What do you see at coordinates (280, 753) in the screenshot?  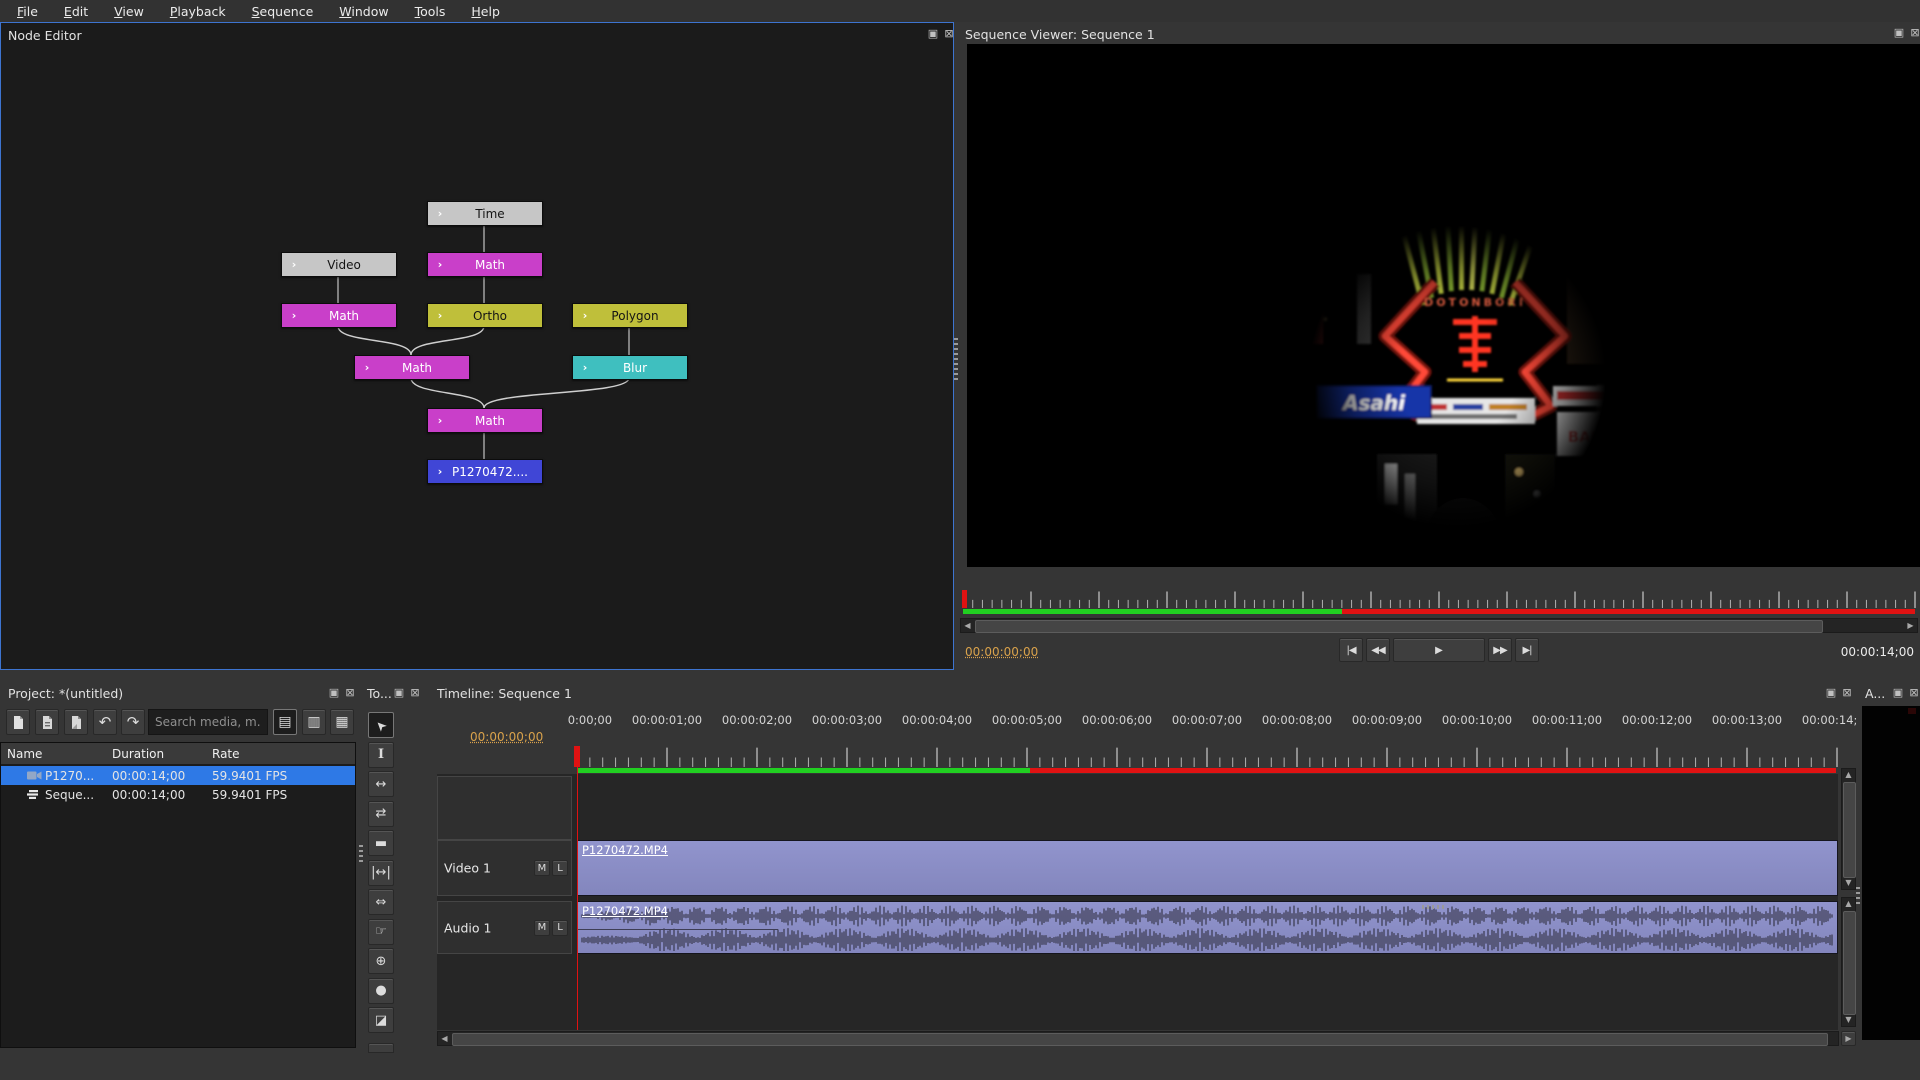 I see `column-header-rate: Rate` at bounding box center [280, 753].